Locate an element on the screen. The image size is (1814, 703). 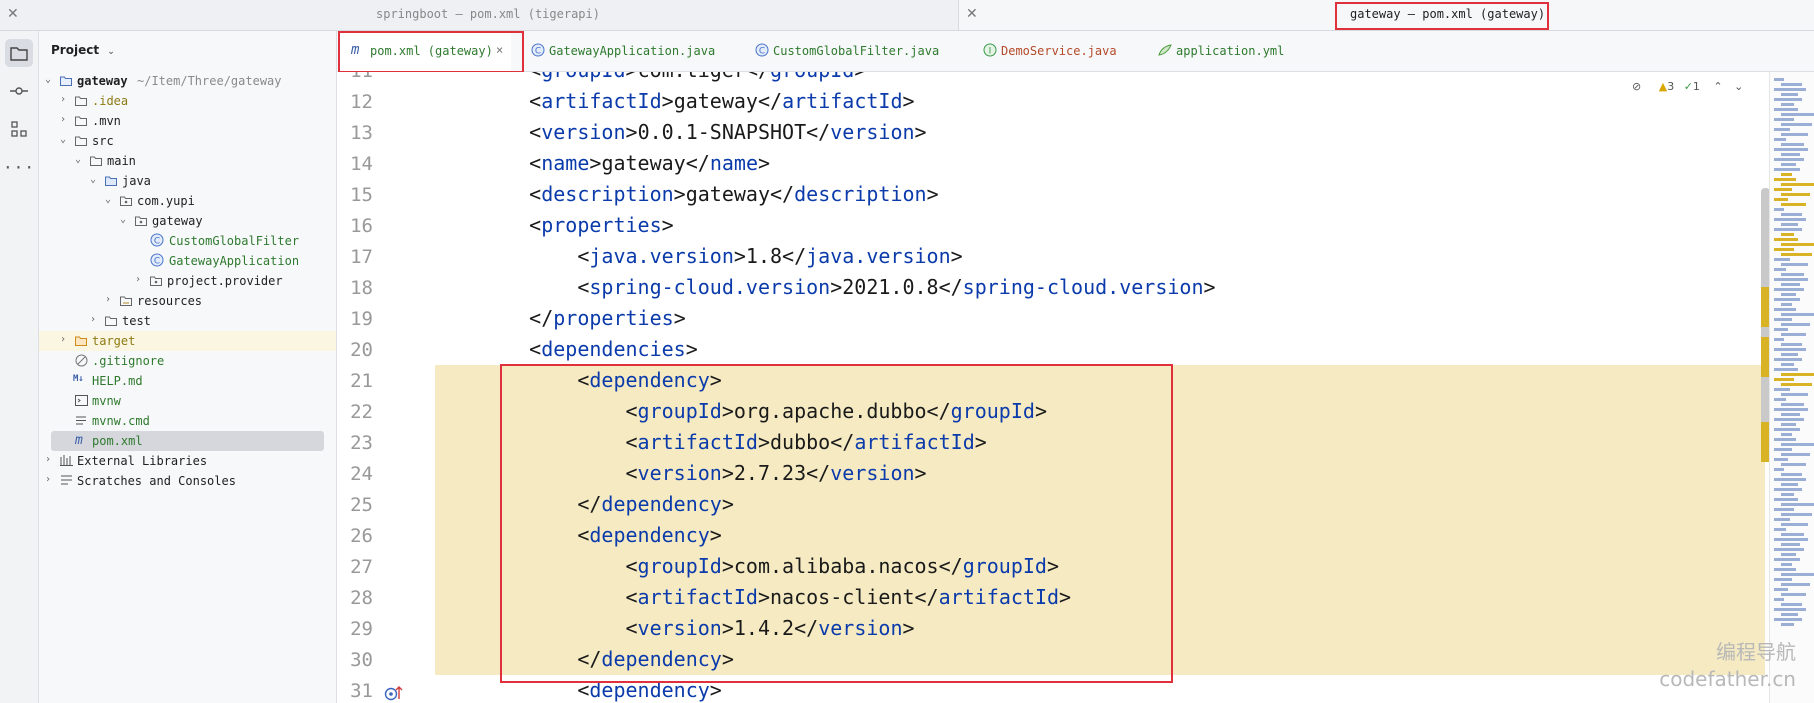
structure-tool-button is located at coordinates (19, 129).